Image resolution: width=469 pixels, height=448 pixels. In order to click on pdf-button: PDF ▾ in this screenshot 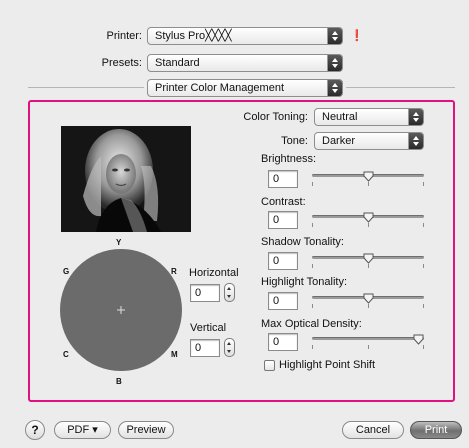, I will do `click(82, 430)`.